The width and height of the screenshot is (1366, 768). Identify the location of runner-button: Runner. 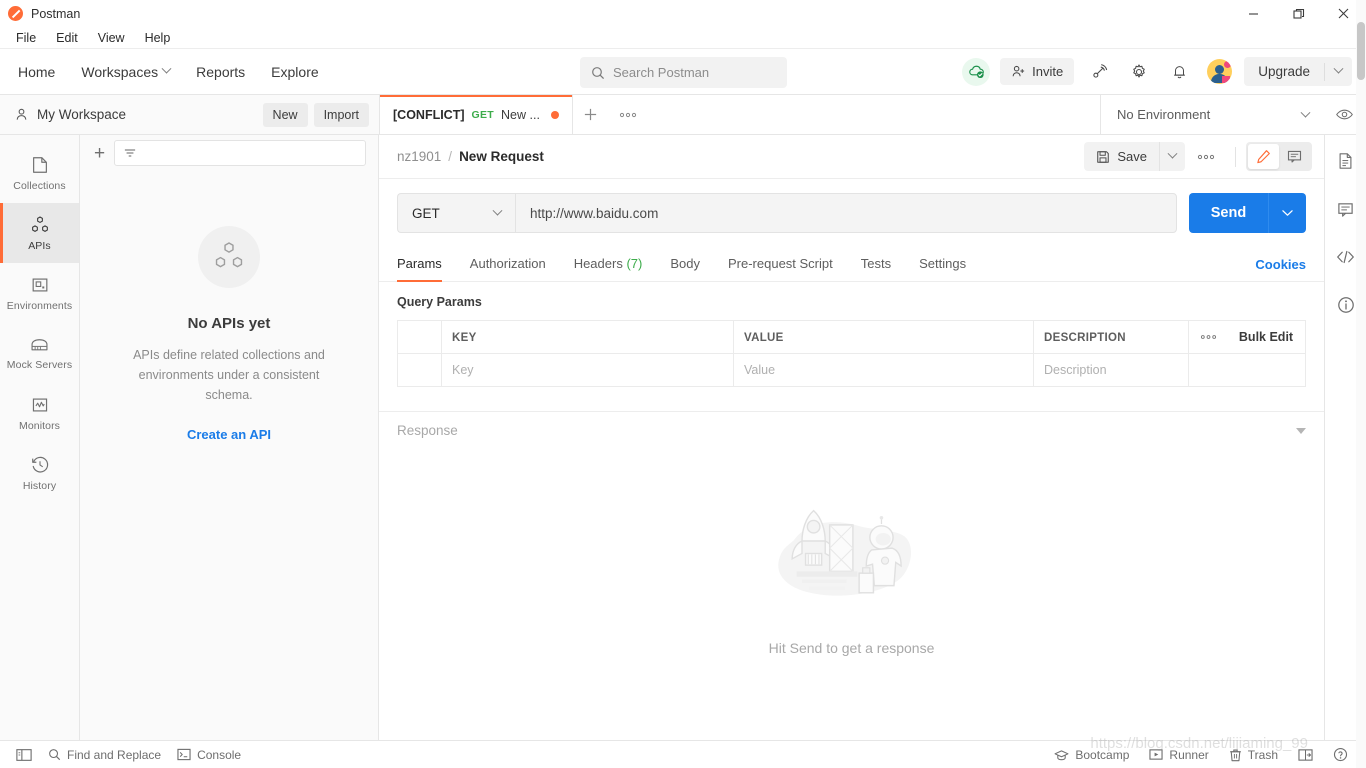
(1178, 755).